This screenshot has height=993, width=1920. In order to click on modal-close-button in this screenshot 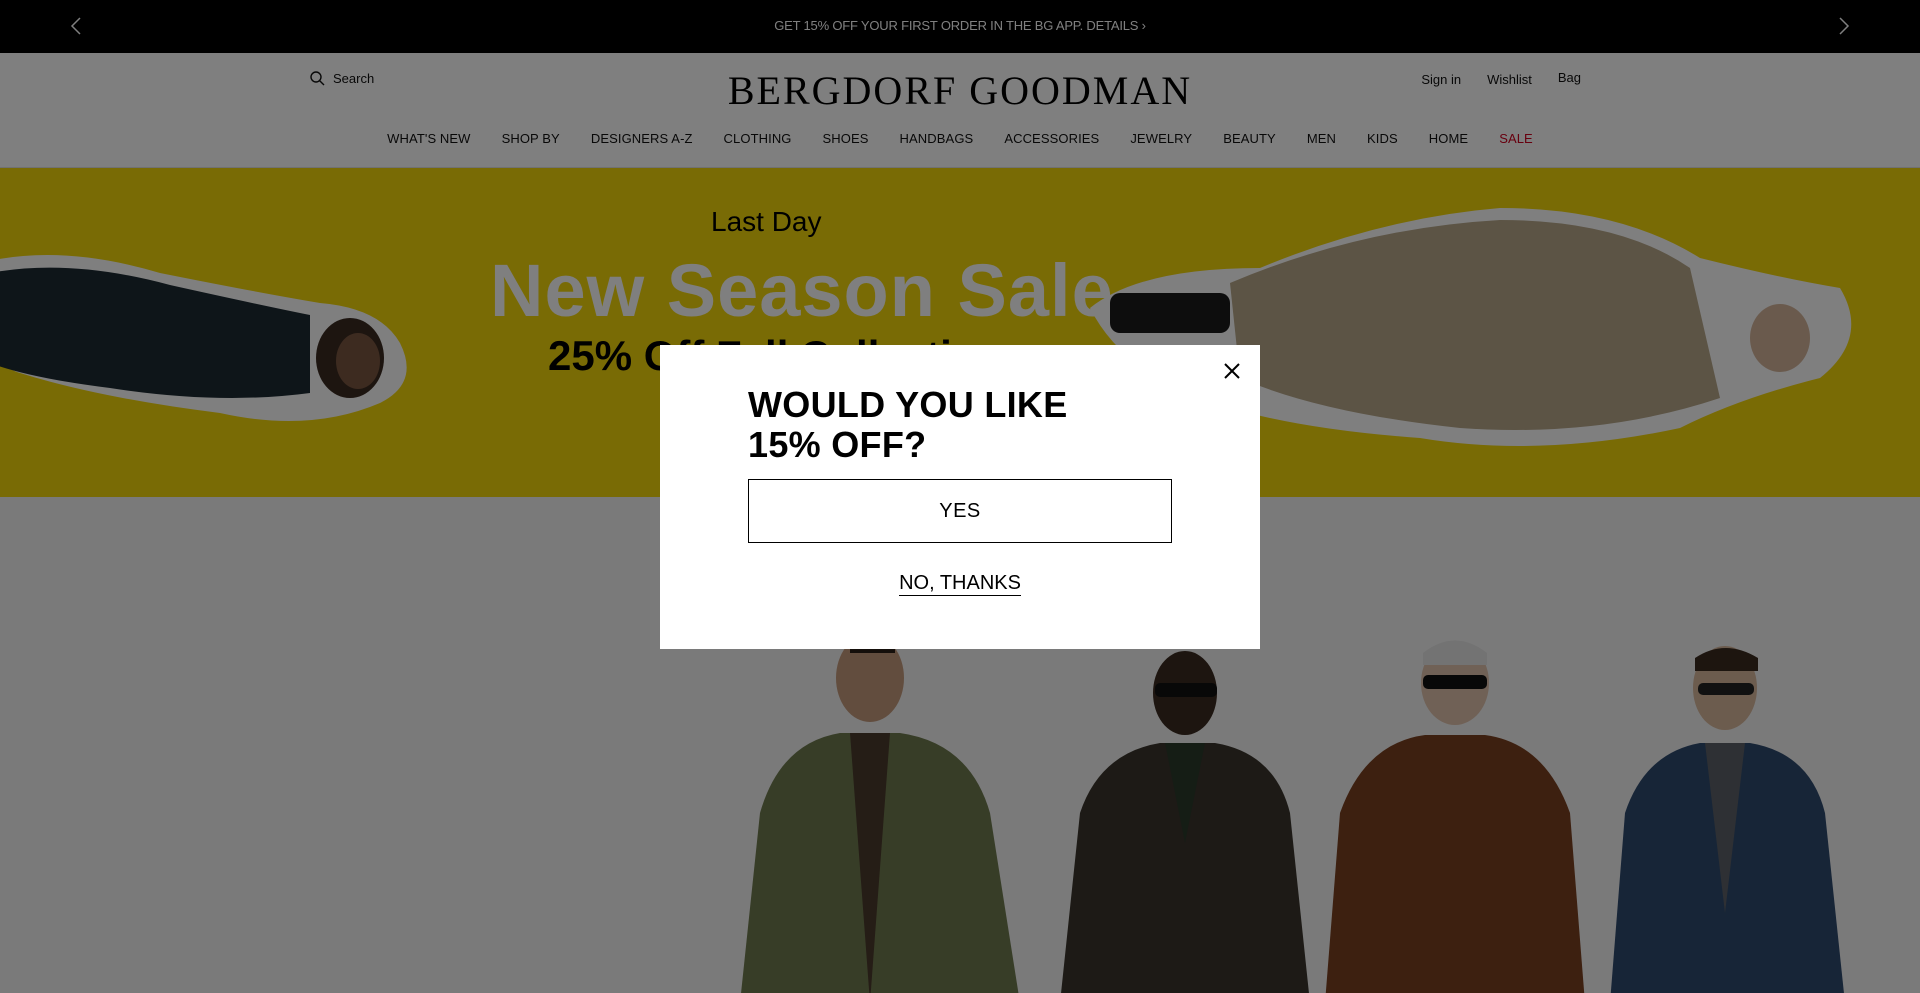, I will do `click(1232, 371)`.